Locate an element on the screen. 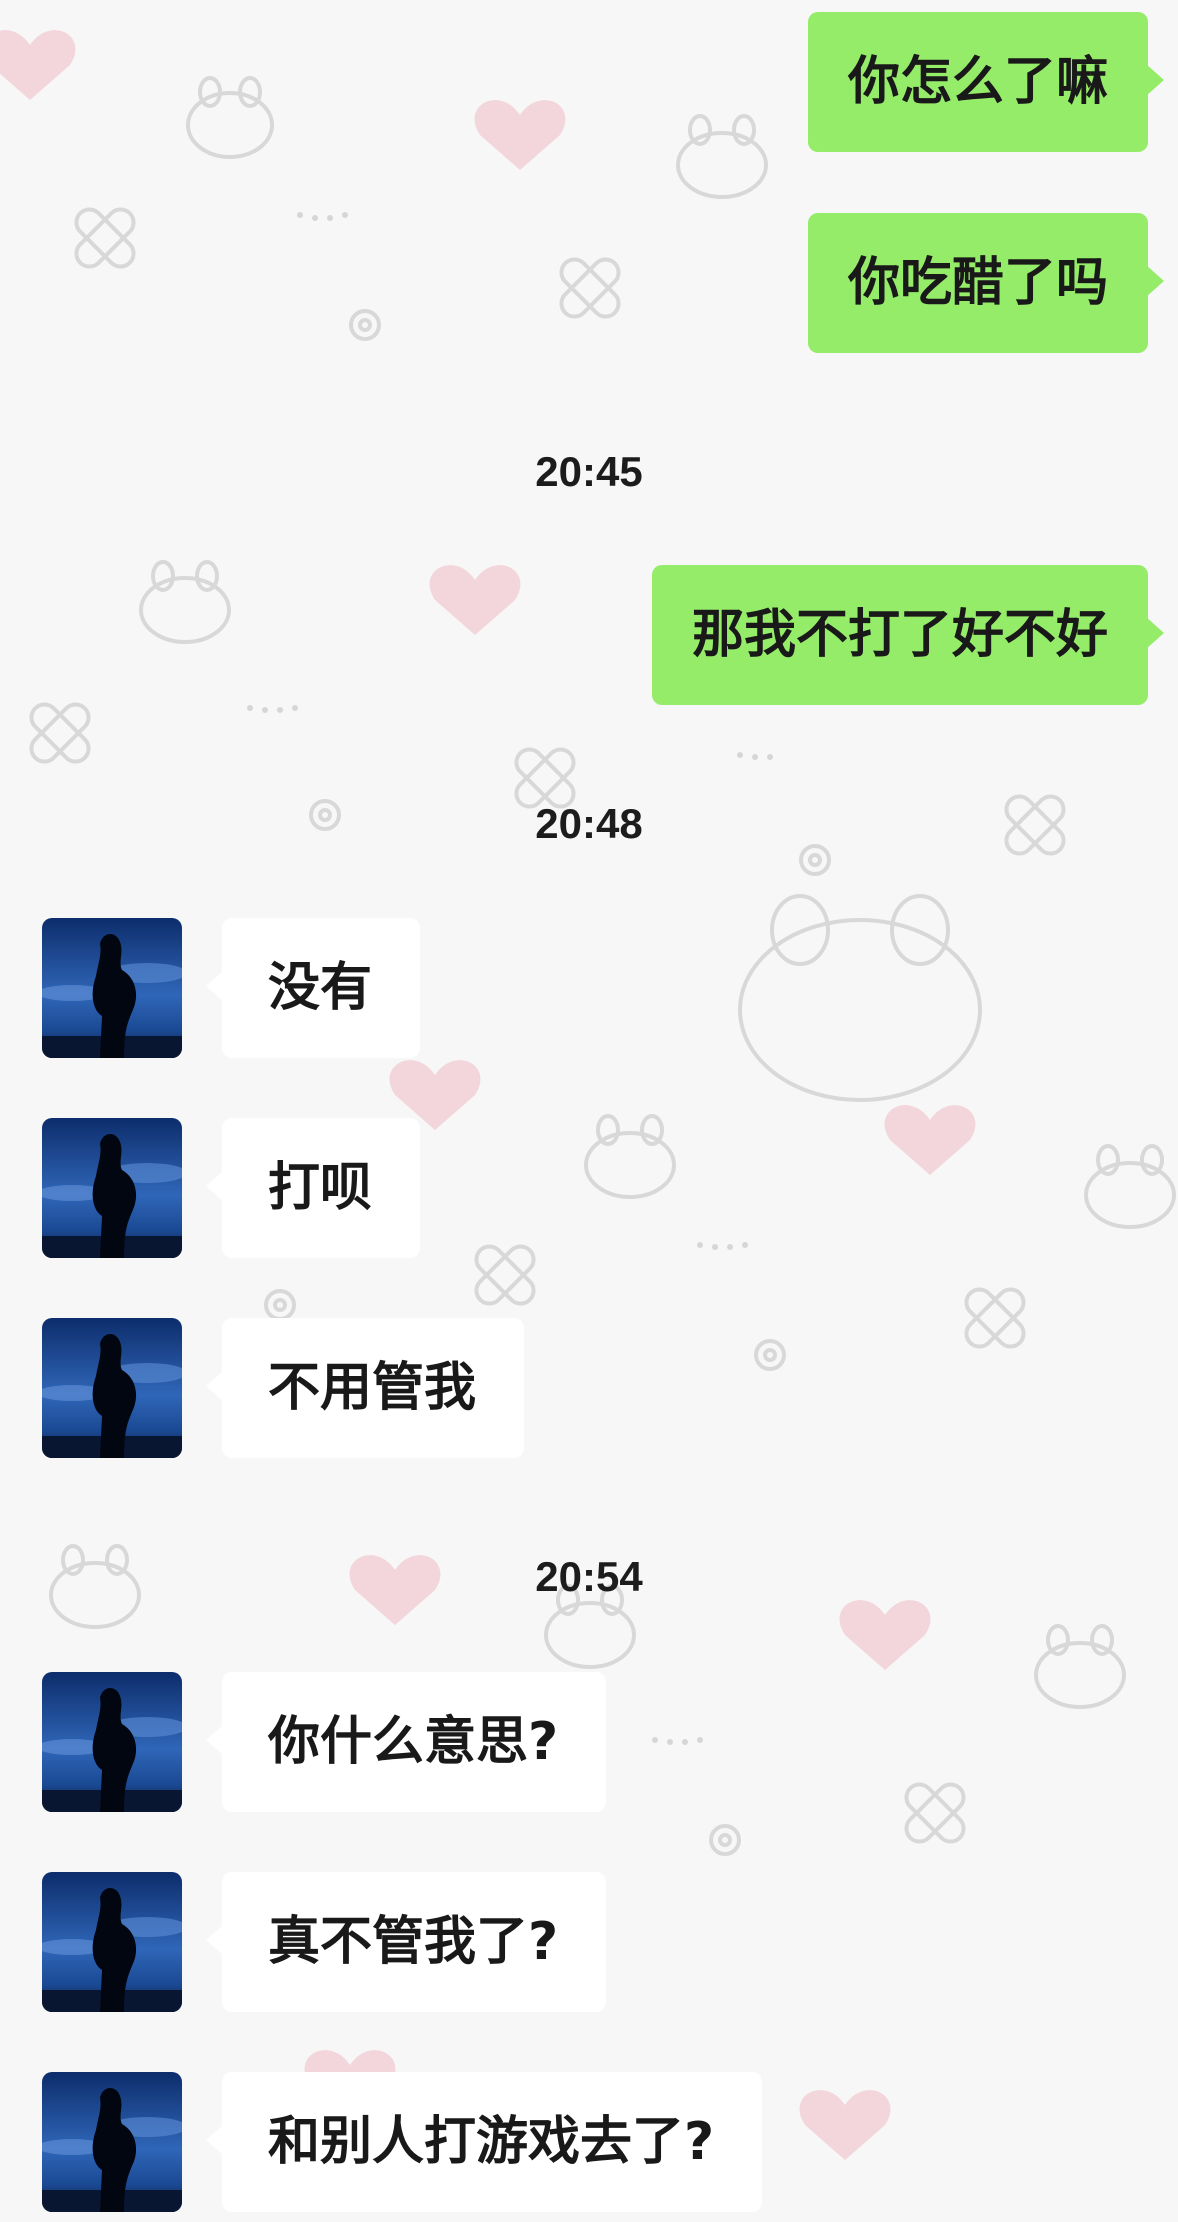  outgoing-message-bubble: 那我不打了好不好 is located at coordinates (908, 635).